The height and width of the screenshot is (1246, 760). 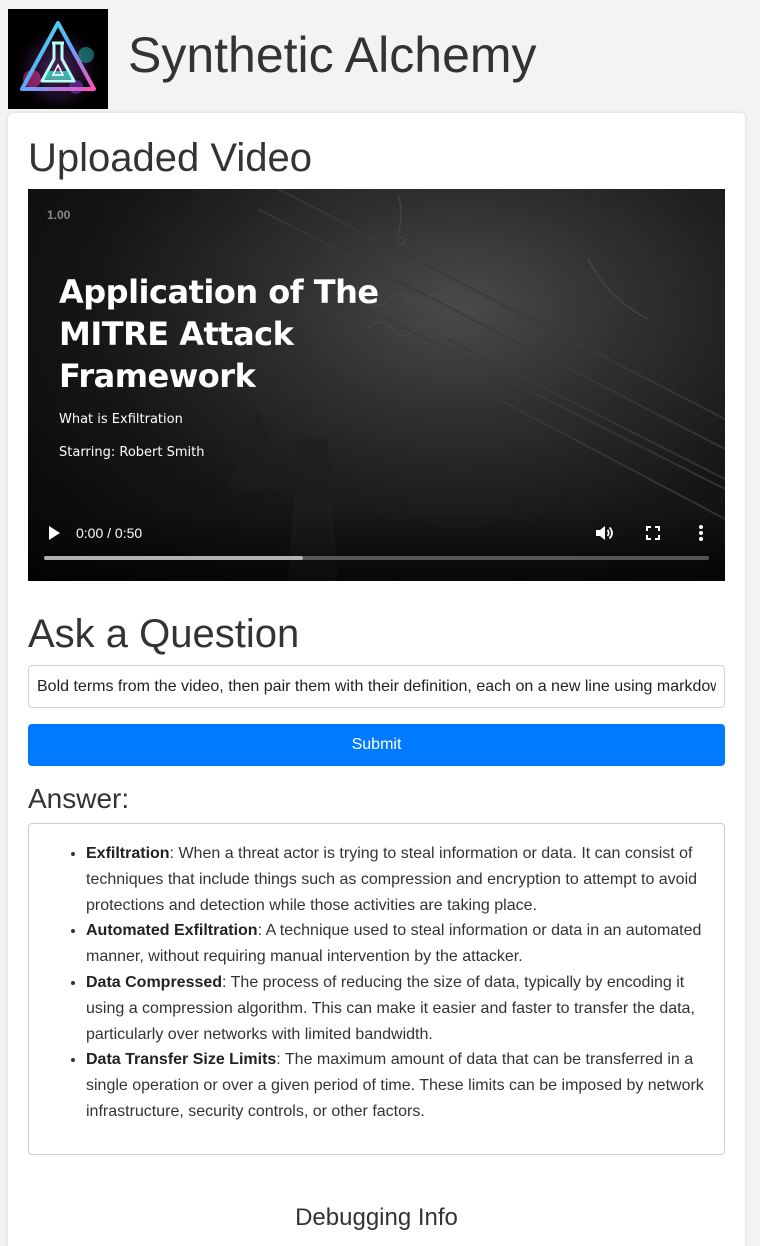 I want to click on progress-bar, so click(x=376, y=558).